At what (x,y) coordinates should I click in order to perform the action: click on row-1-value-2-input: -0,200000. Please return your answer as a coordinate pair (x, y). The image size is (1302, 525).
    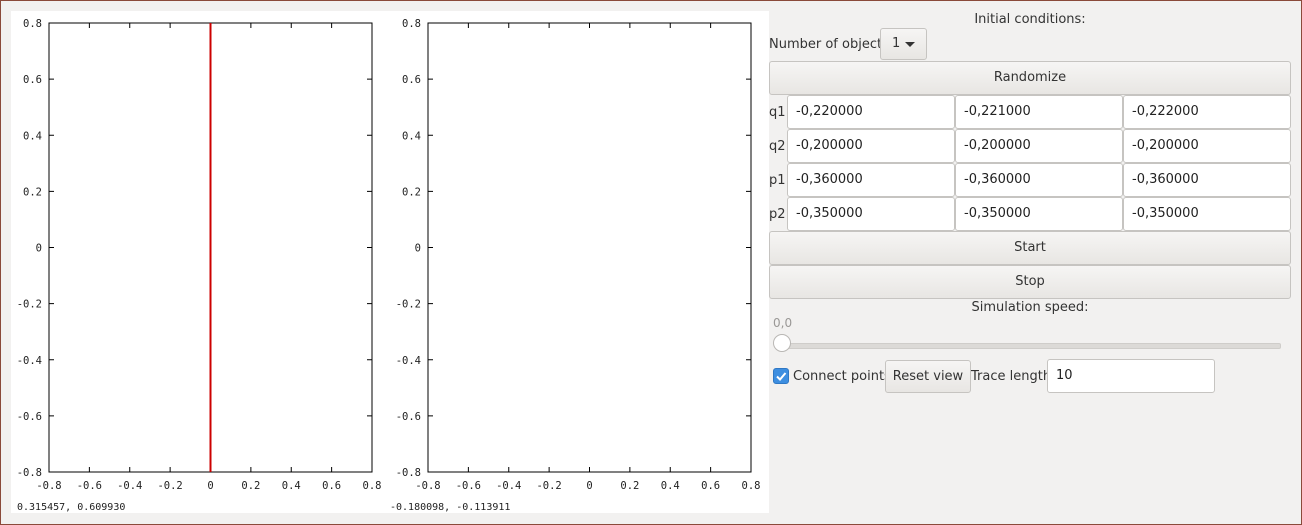
    Looking at the image, I should click on (1207, 146).